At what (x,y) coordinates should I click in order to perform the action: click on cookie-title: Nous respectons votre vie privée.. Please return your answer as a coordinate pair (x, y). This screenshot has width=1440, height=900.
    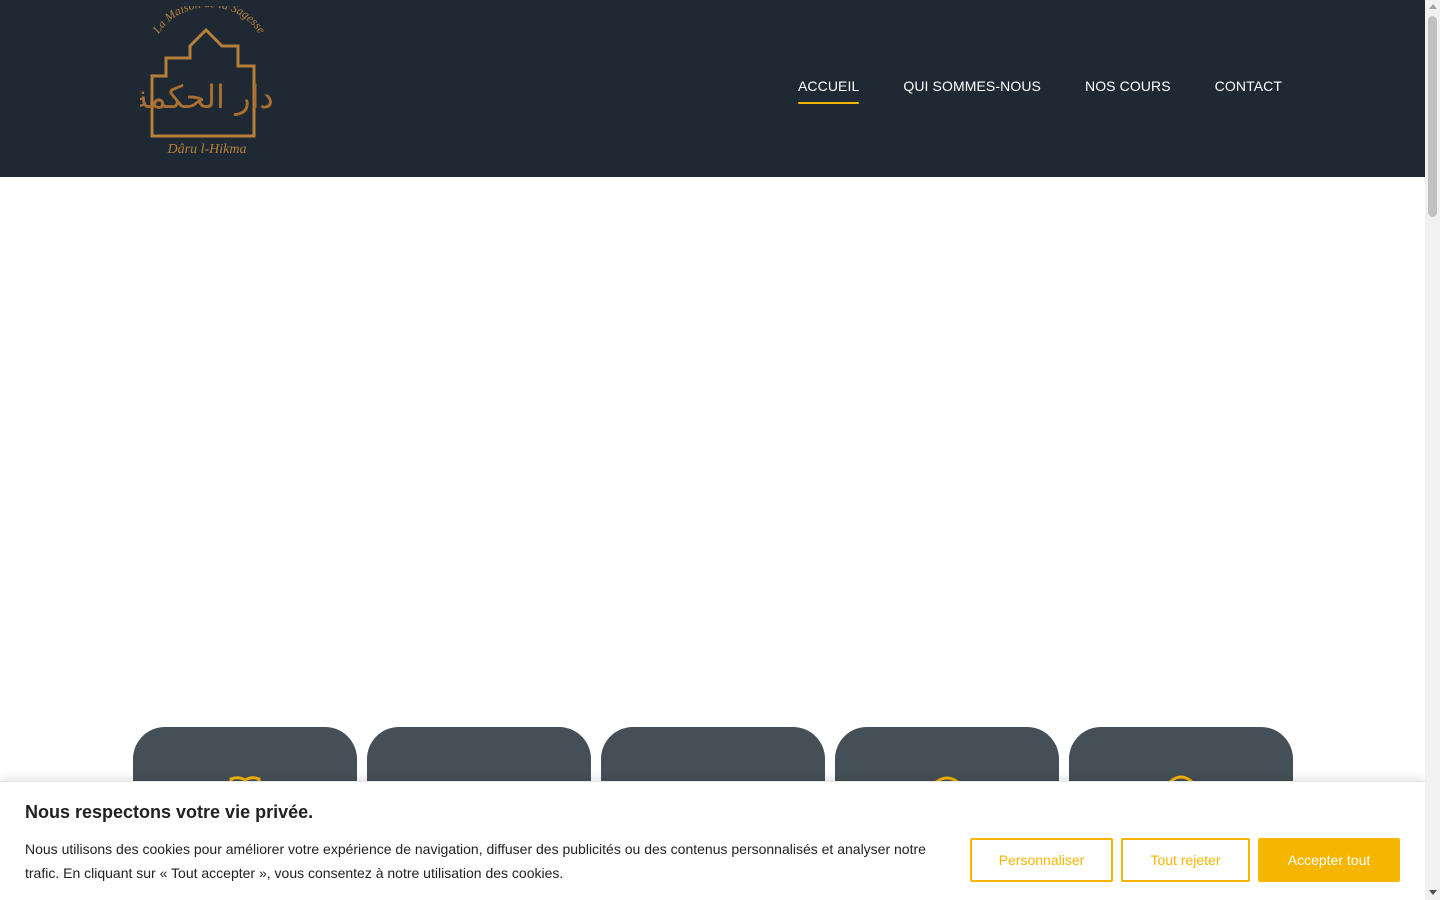
    Looking at the image, I should click on (169, 812).